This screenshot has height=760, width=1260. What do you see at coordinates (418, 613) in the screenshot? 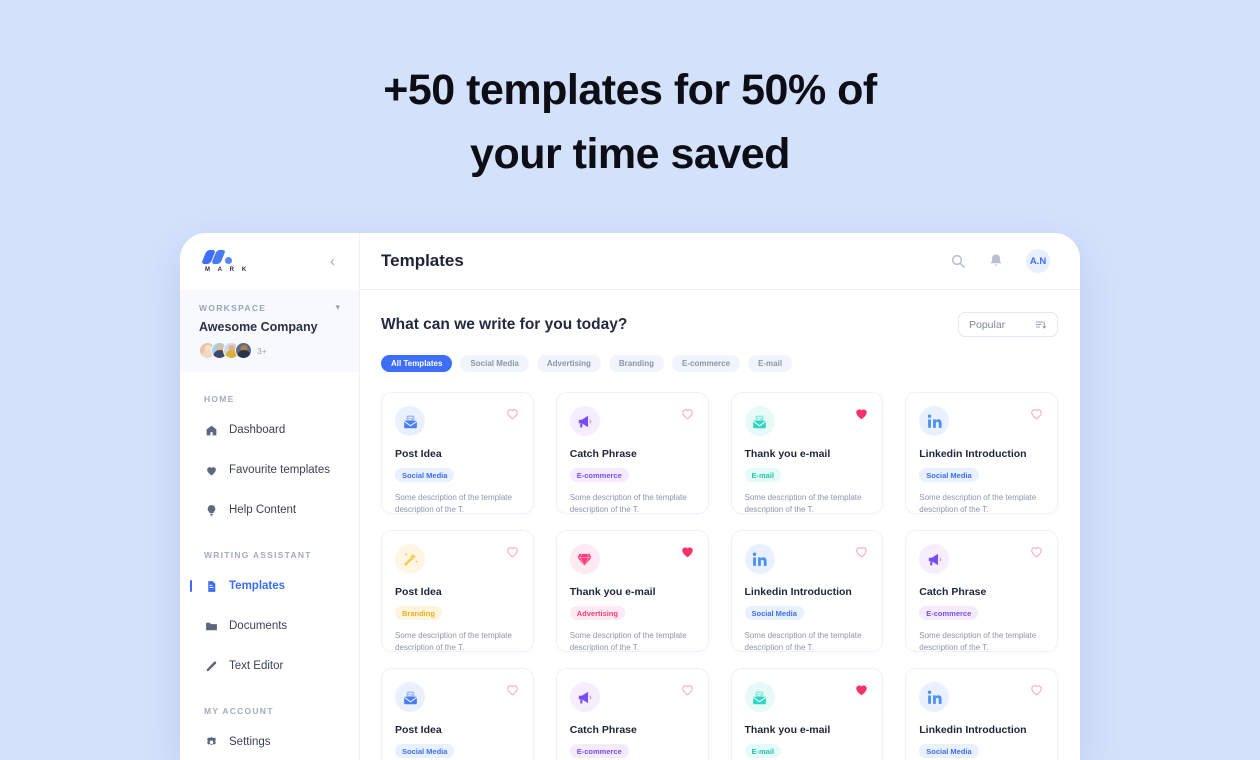
I see `template-card-tag: Branding` at bounding box center [418, 613].